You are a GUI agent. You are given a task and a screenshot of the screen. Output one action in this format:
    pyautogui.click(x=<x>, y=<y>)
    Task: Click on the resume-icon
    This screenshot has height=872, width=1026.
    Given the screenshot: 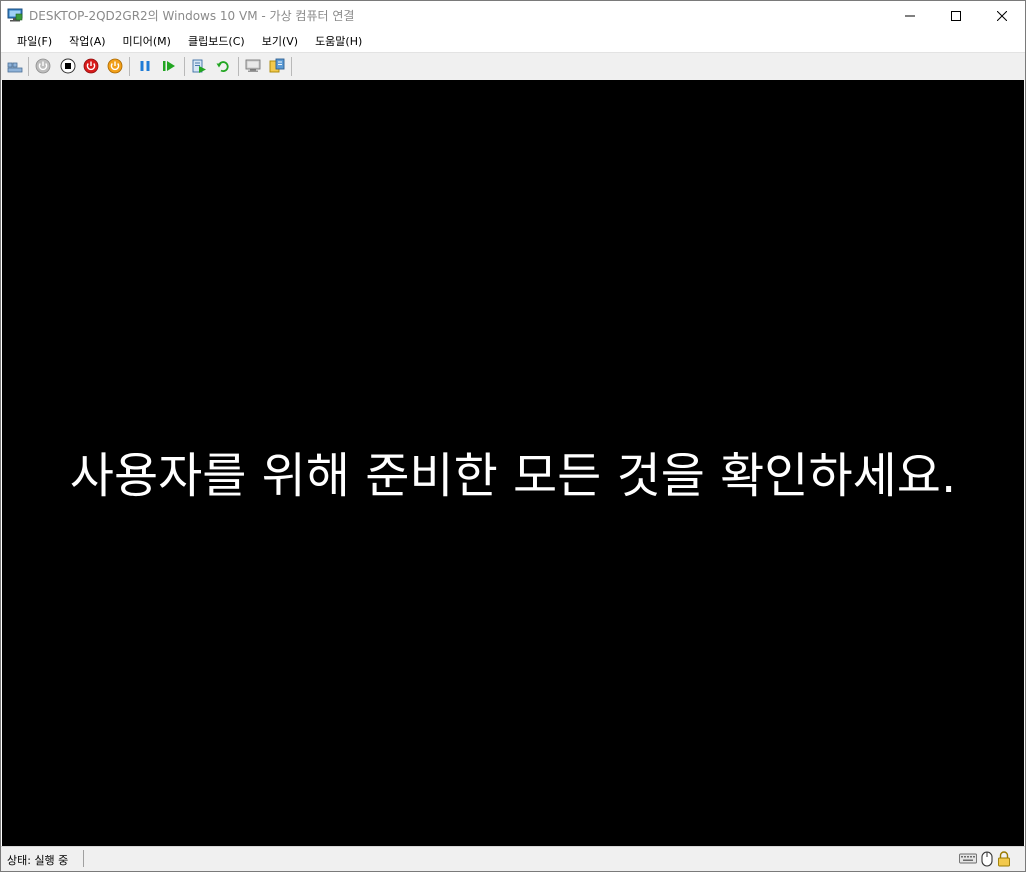 What is the action you would take?
    pyautogui.click(x=169, y=66)
    